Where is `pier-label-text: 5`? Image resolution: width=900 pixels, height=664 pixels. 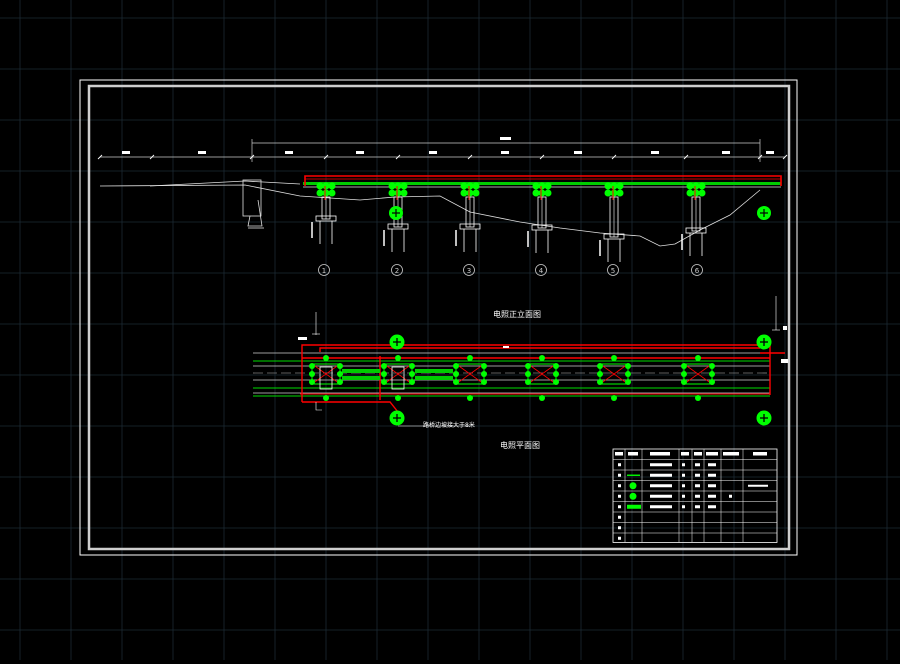
pier-label-text: 5 is located at coordinates (613, 271).